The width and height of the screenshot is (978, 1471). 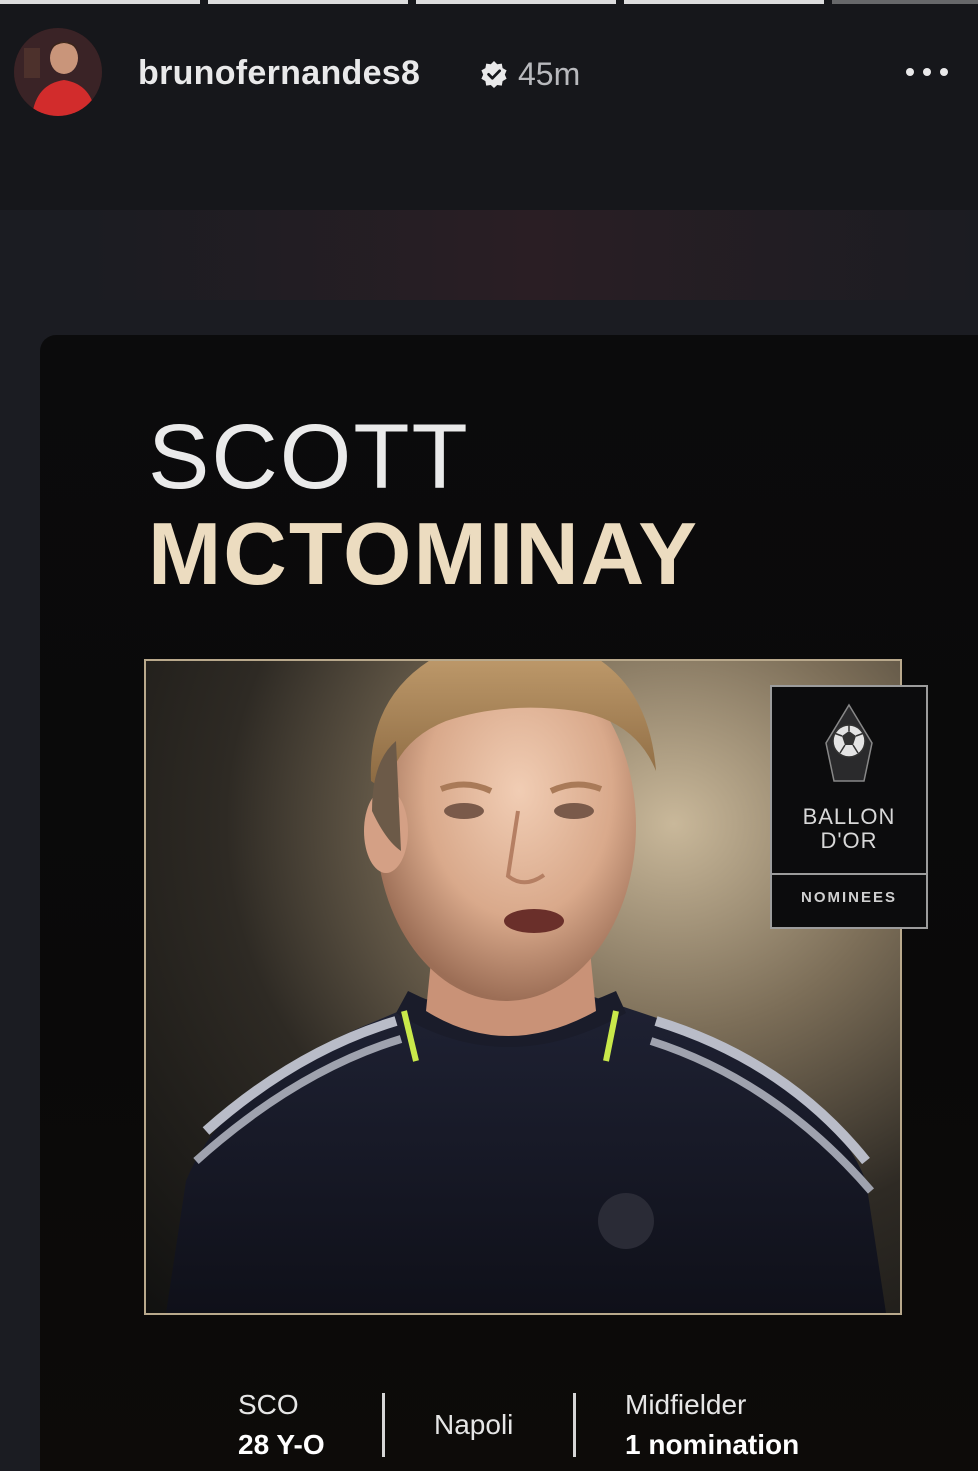 What do you see at coordinates (309, 457) in the screenshot?
I see `player-first-name: SCOTT` at bounding box center [309, 457].